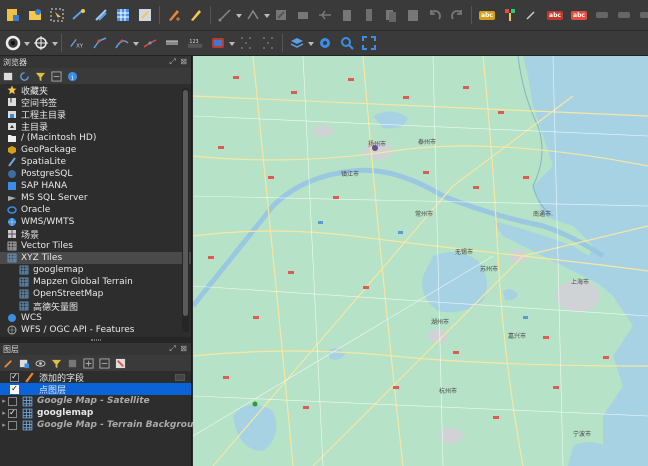  Describe the element at coordinates (225, 15) in the screenshot. I see `digitize-icon` at that location.